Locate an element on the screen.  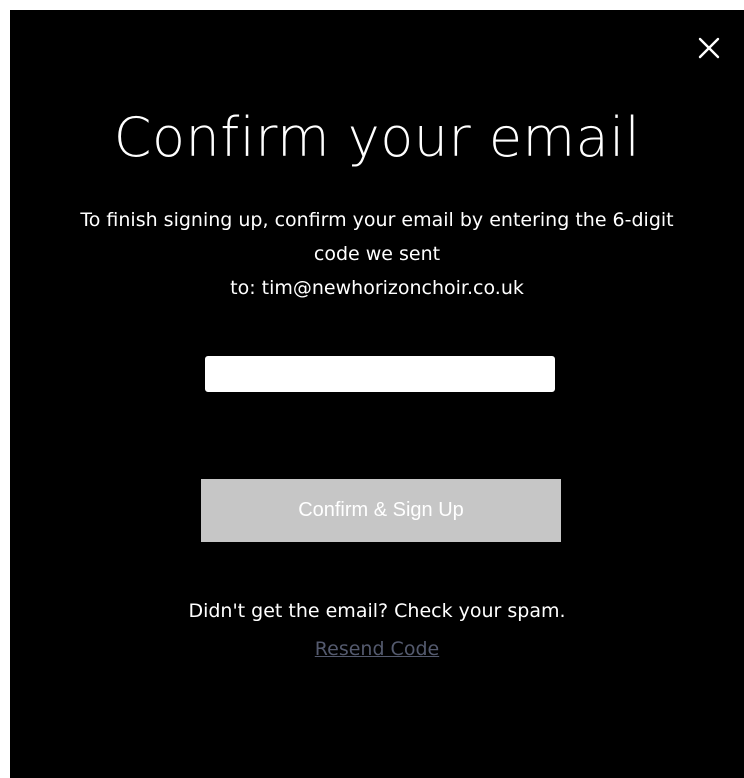
close-button is located at coordinates (709, 48).